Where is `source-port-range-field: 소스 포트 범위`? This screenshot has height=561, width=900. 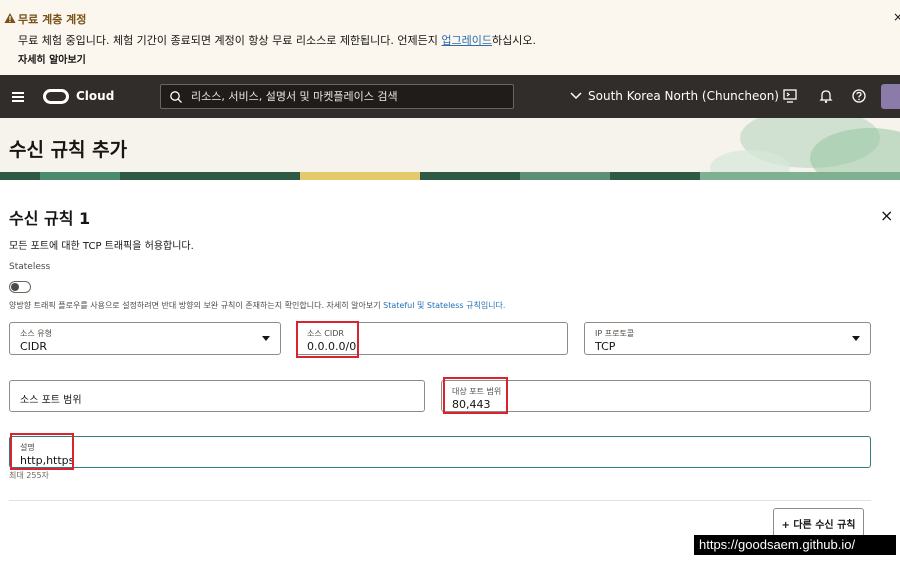
source-port-range-field: 소스 포트 범위 is located at coordinates (217, 396).